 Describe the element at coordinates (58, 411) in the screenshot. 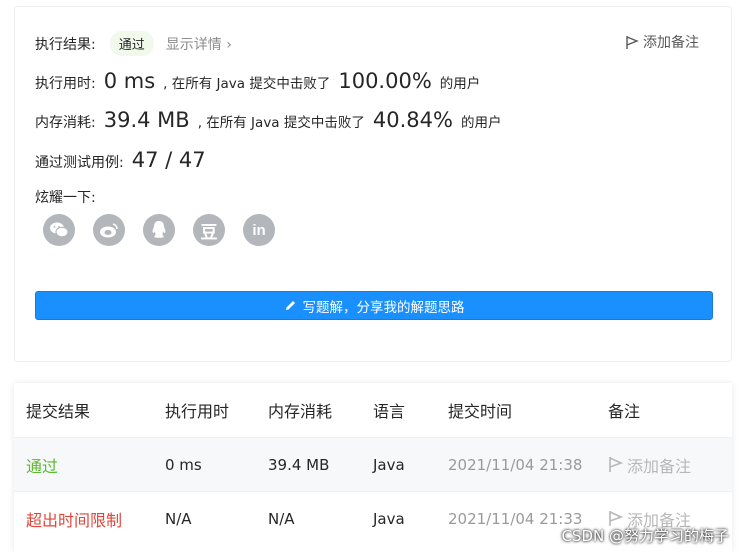

I see `header-result: 提交结果` at that location.